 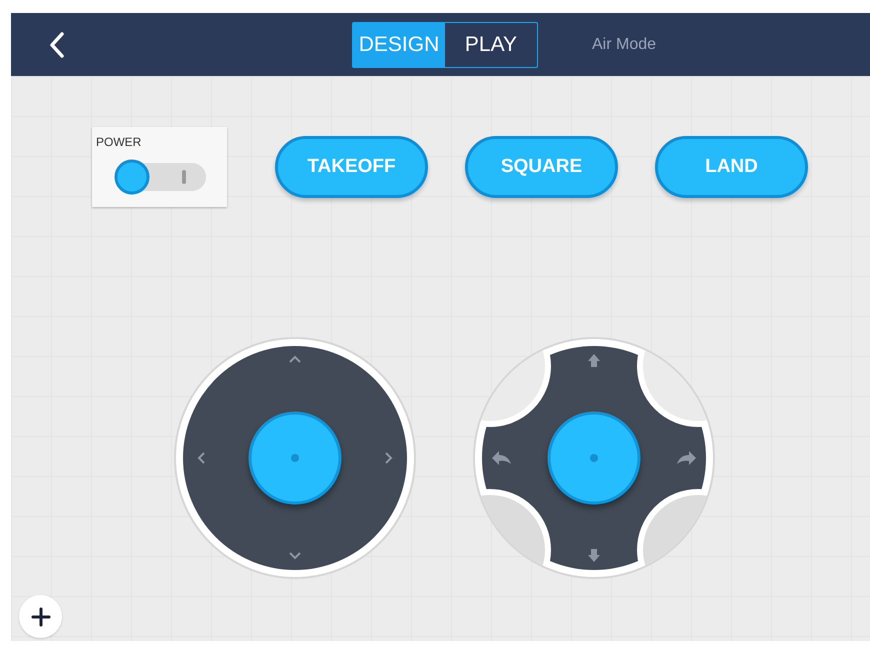 What do you see at coordinates (57, 44) in the screenshot?
I see `back-icon` at bounding box center [57, 44].